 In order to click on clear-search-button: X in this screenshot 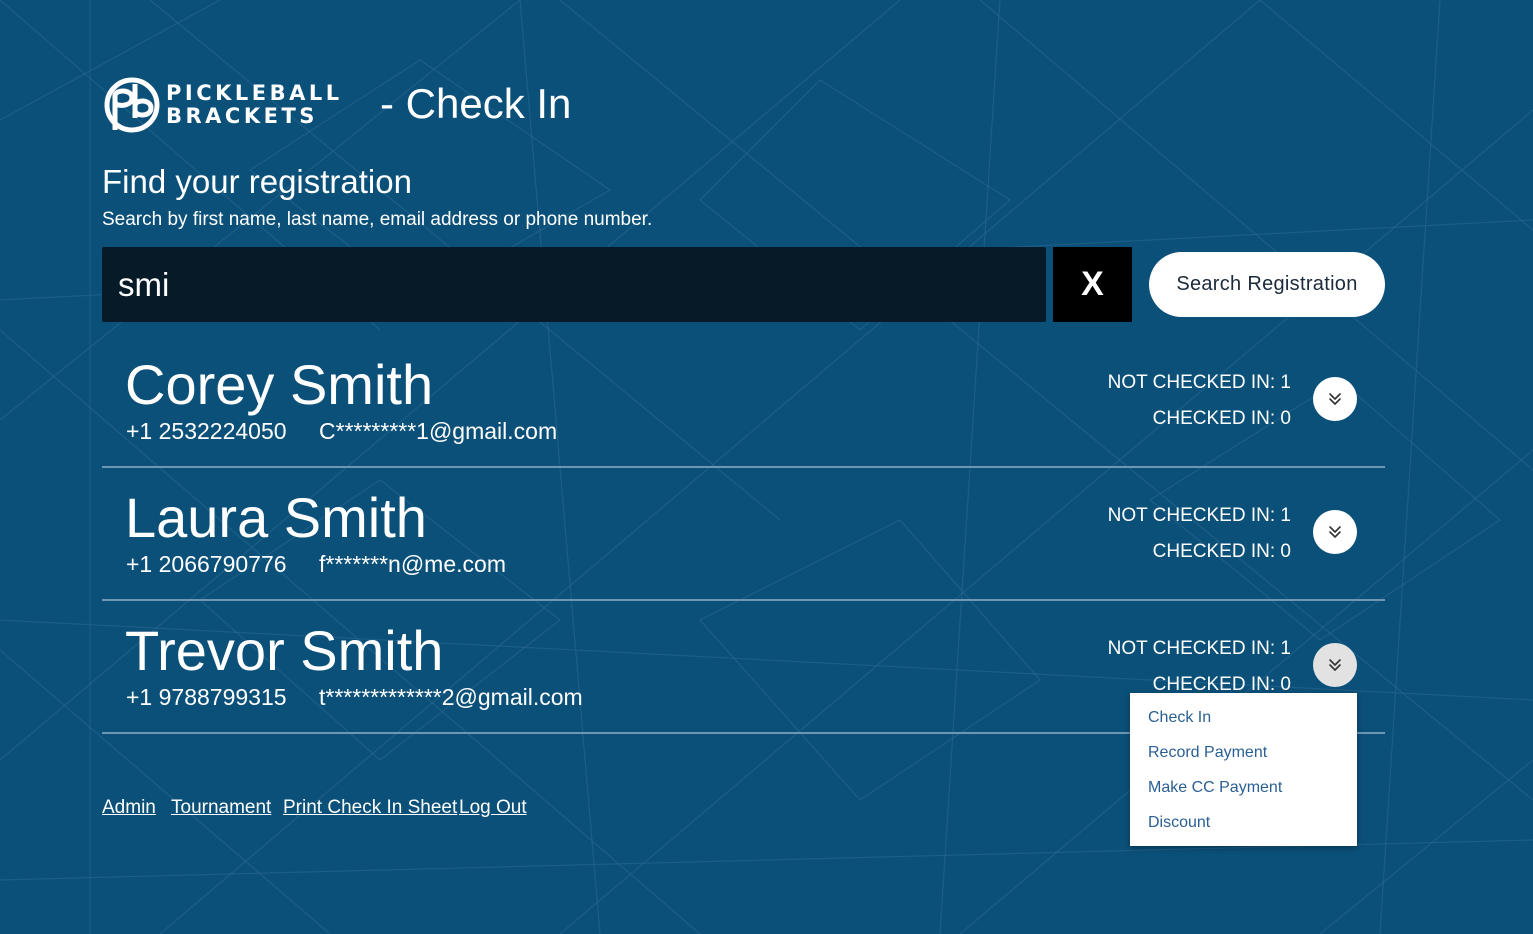, I will do `click(1092, 284)`.